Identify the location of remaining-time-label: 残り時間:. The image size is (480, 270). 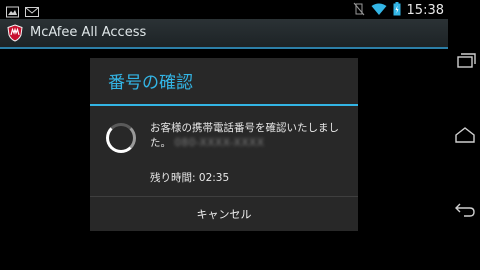
(173, 178).